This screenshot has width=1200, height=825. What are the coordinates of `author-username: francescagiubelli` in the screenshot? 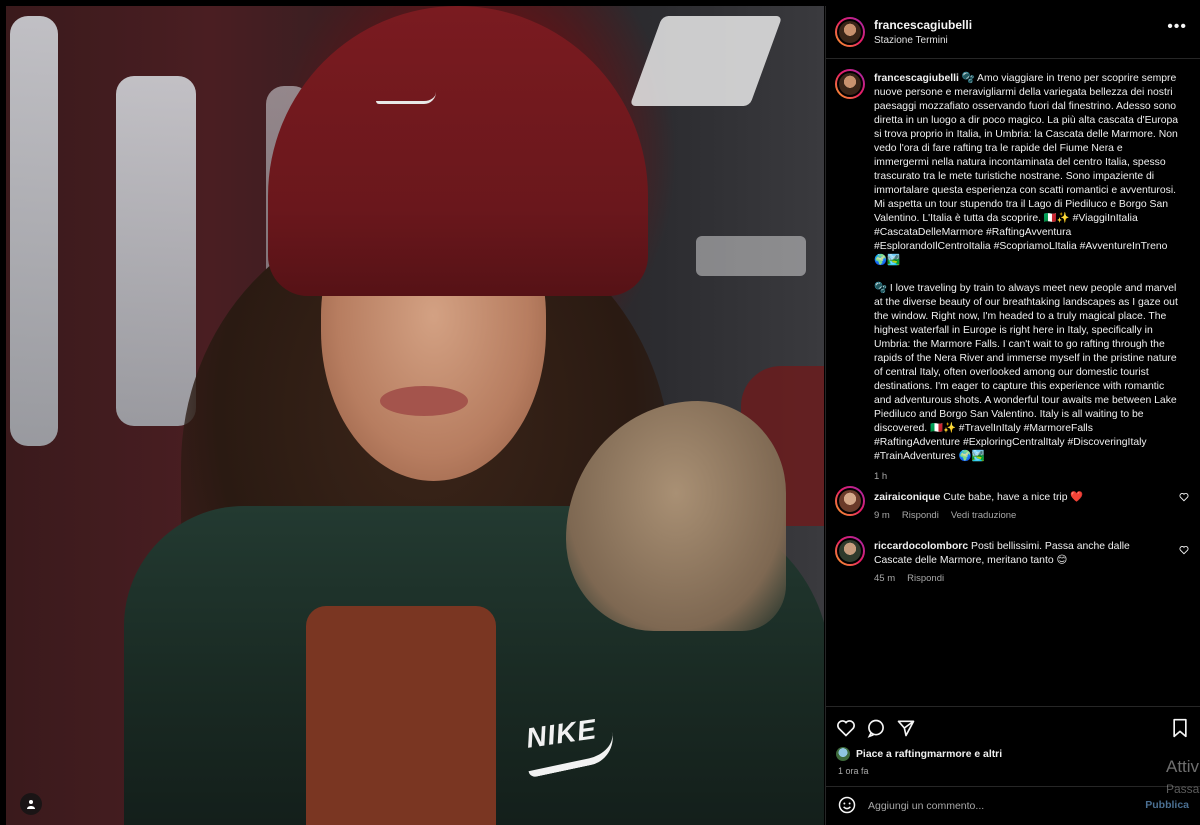 It's located at (923, 25).